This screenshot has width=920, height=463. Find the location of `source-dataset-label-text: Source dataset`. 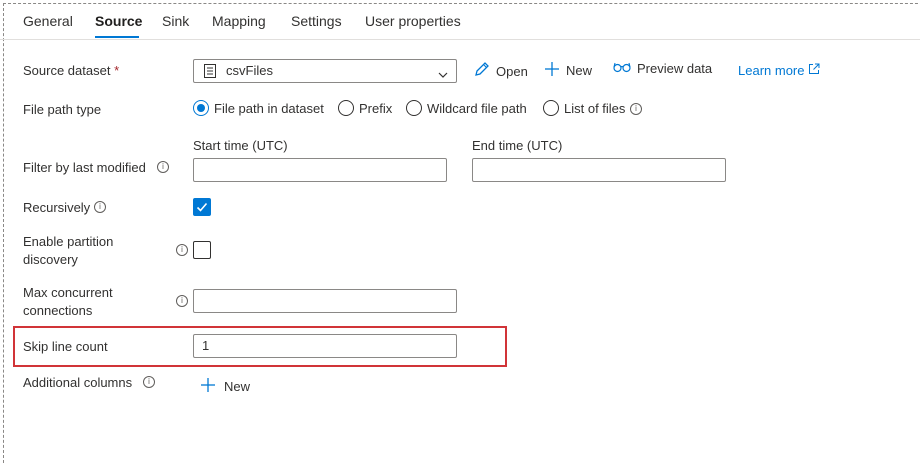

source-dataset-label-text: Source dataset is located at coordinates (67, 70).